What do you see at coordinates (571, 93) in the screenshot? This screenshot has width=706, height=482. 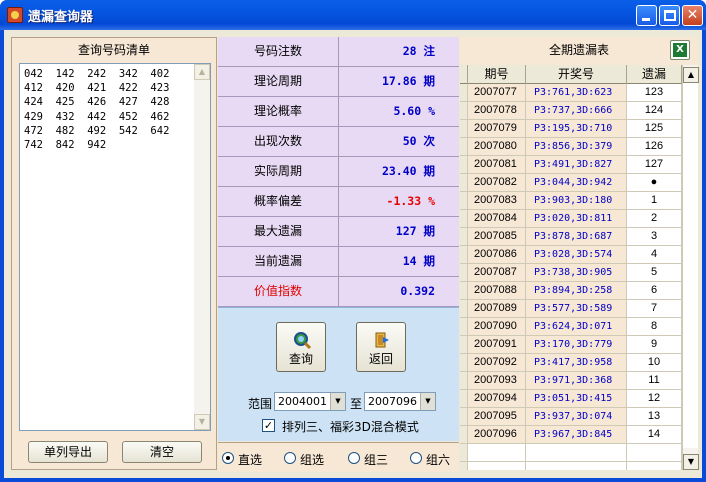 I see `table-row: 2007077 P3:761,3D:623 123` at bounding box center [571, 93].